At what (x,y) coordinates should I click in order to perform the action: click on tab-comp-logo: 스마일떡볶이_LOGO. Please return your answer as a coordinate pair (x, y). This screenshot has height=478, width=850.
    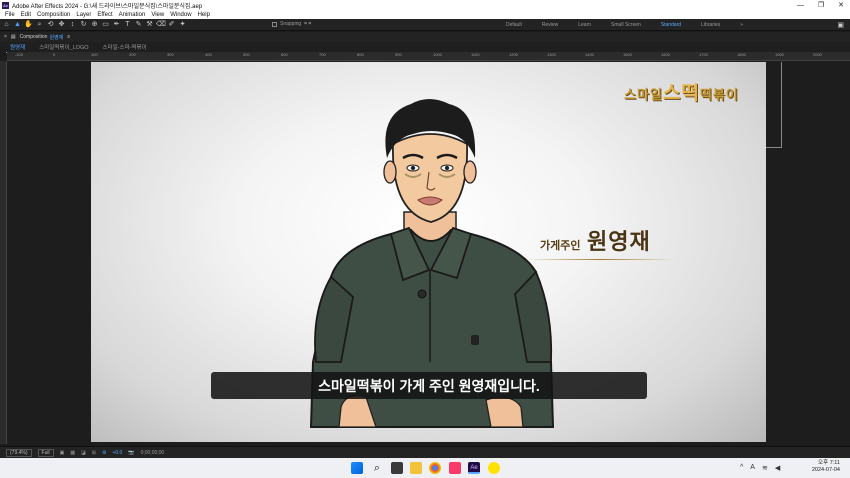
    Looking at the image, I should click on (63, 47).